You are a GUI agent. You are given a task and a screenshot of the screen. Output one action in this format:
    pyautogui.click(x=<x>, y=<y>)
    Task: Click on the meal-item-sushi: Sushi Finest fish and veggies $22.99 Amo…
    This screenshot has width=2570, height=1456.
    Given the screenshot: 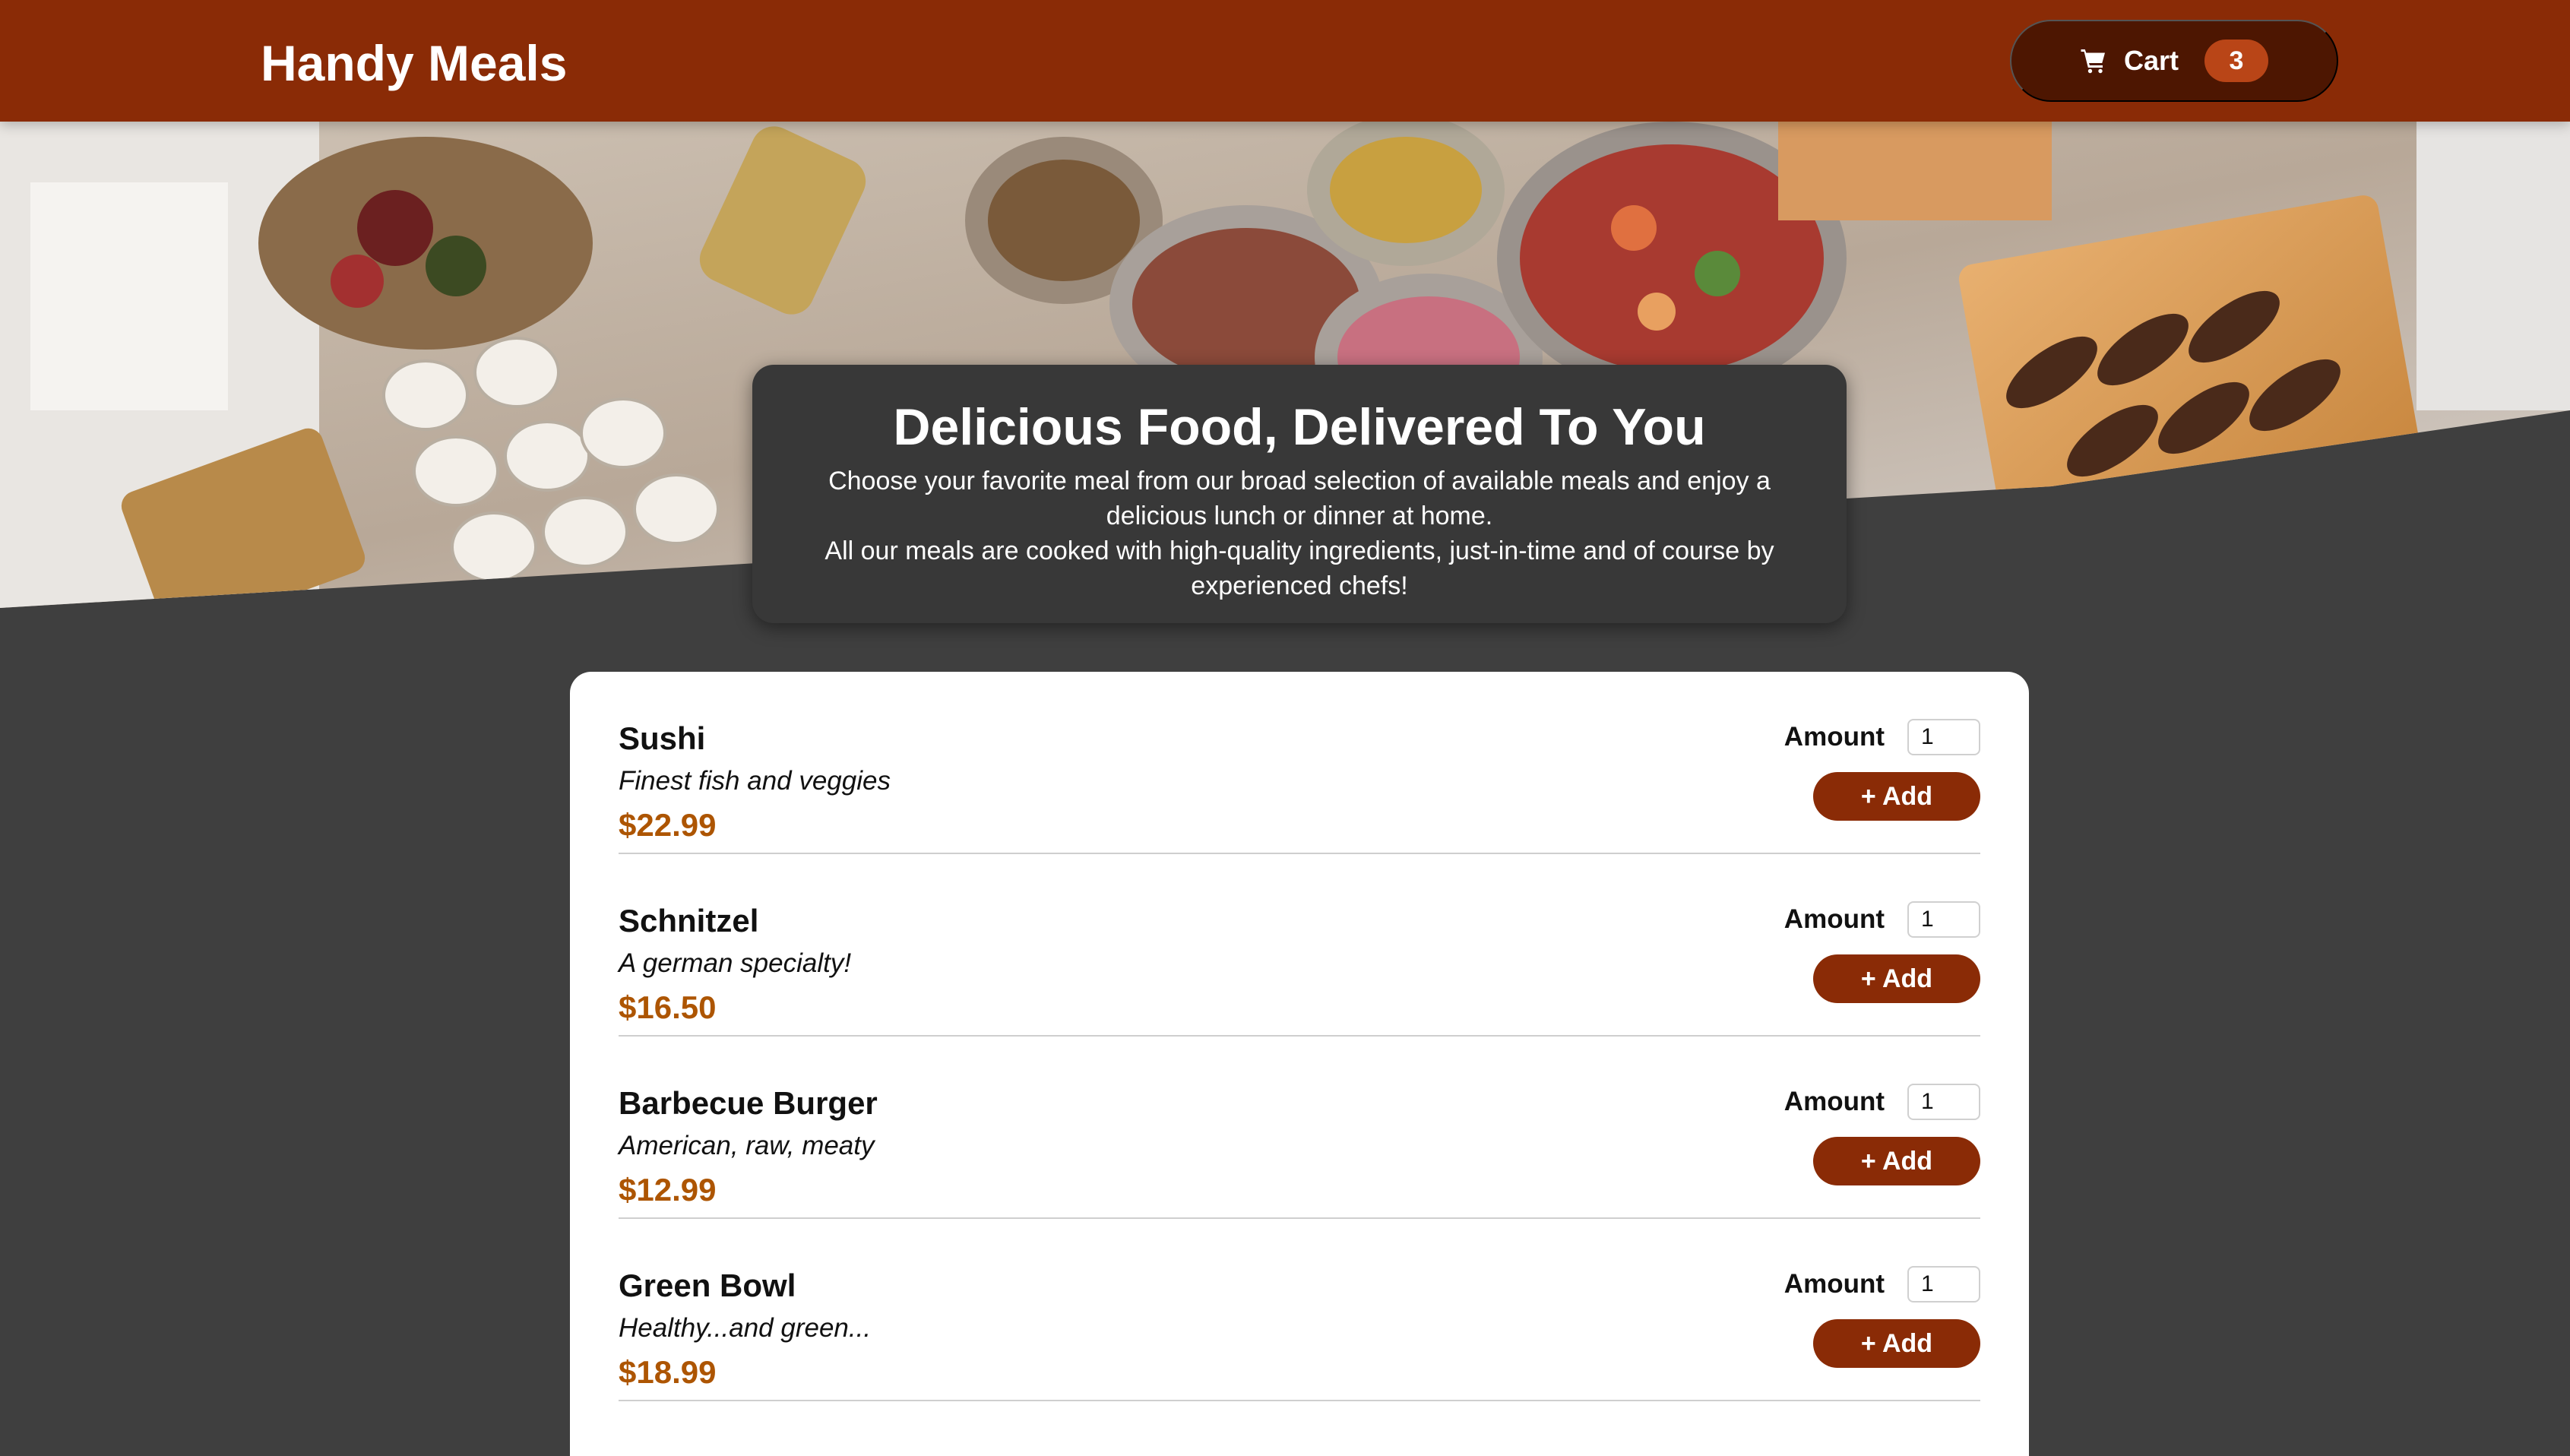 What is the action you would take?
    pyautogui.click(x=1299, y=763)
    